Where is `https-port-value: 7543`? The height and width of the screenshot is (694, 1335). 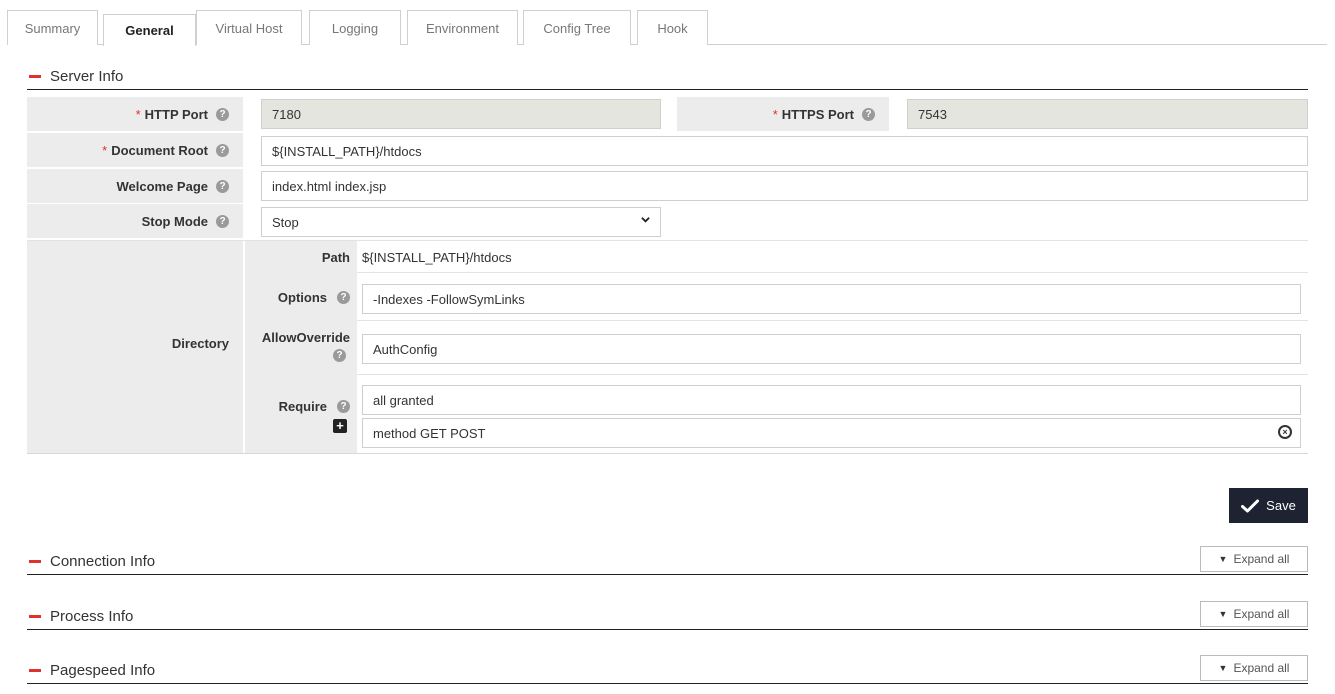
https-port-value: 7543 is located at coordinates (932, 114).